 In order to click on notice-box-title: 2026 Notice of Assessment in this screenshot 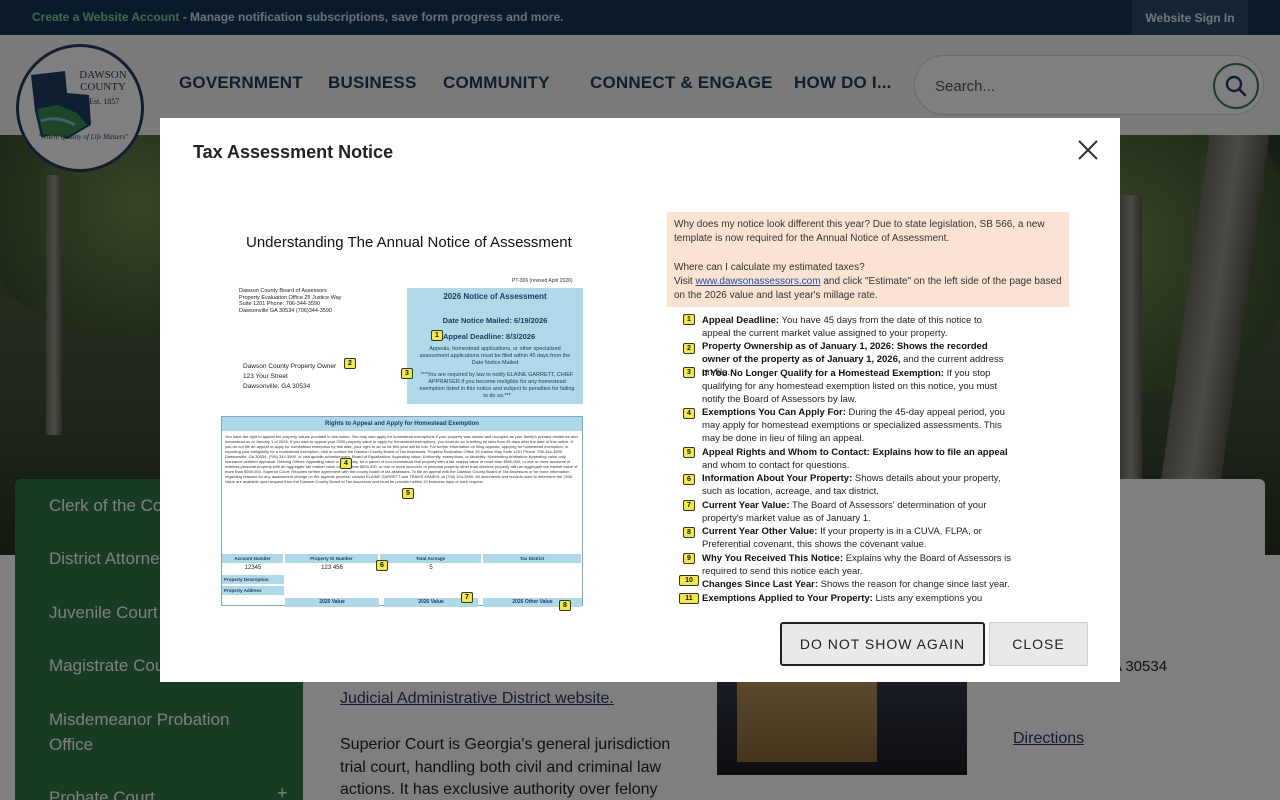, I will do `click(495, 296)`.